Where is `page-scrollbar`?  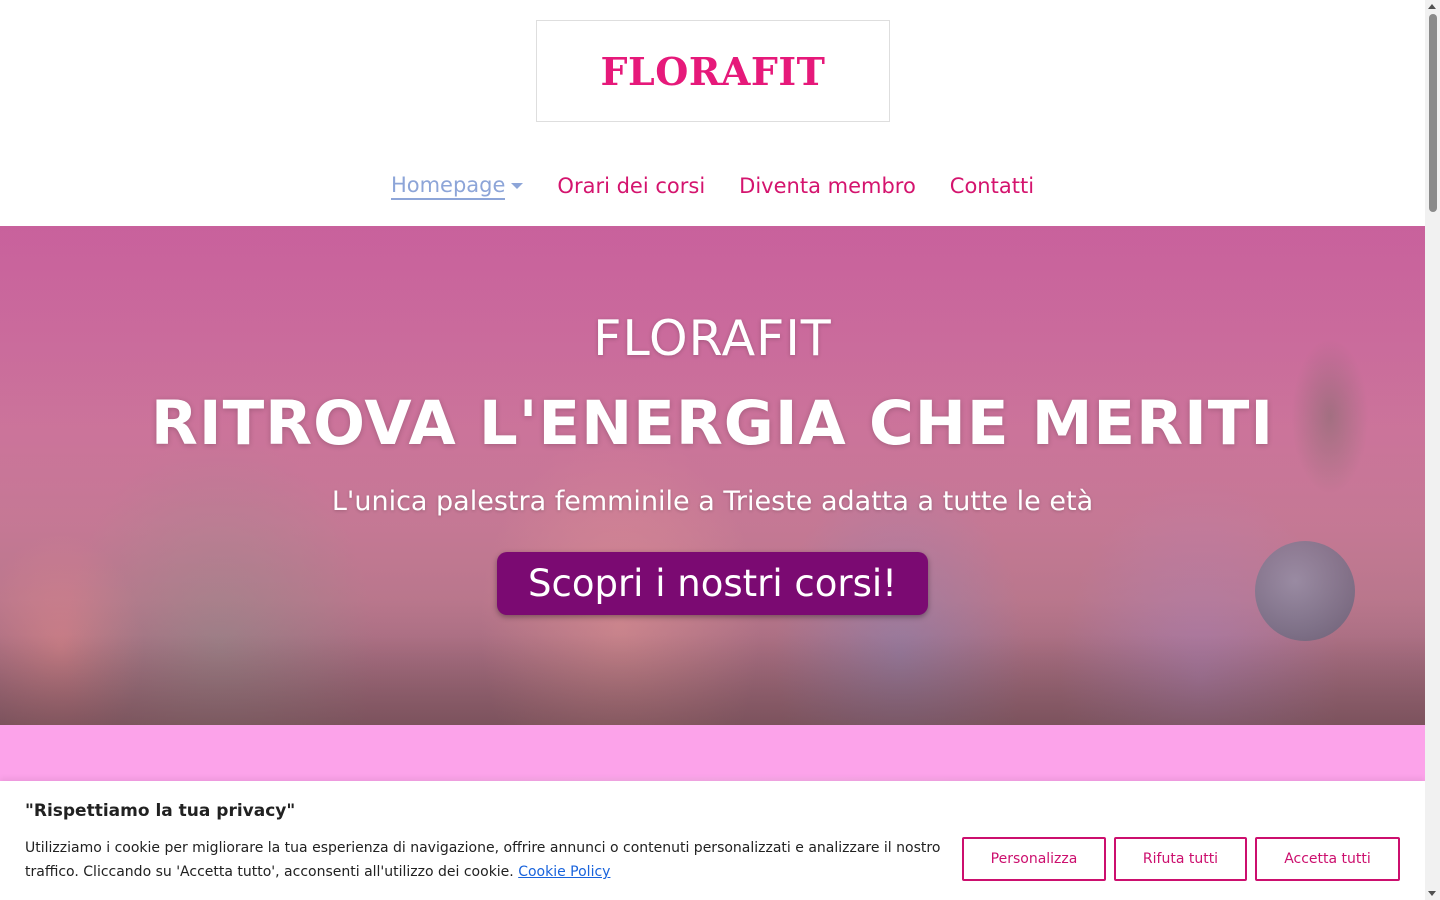 page-scrollbar is located at coordinates (1432, 450).